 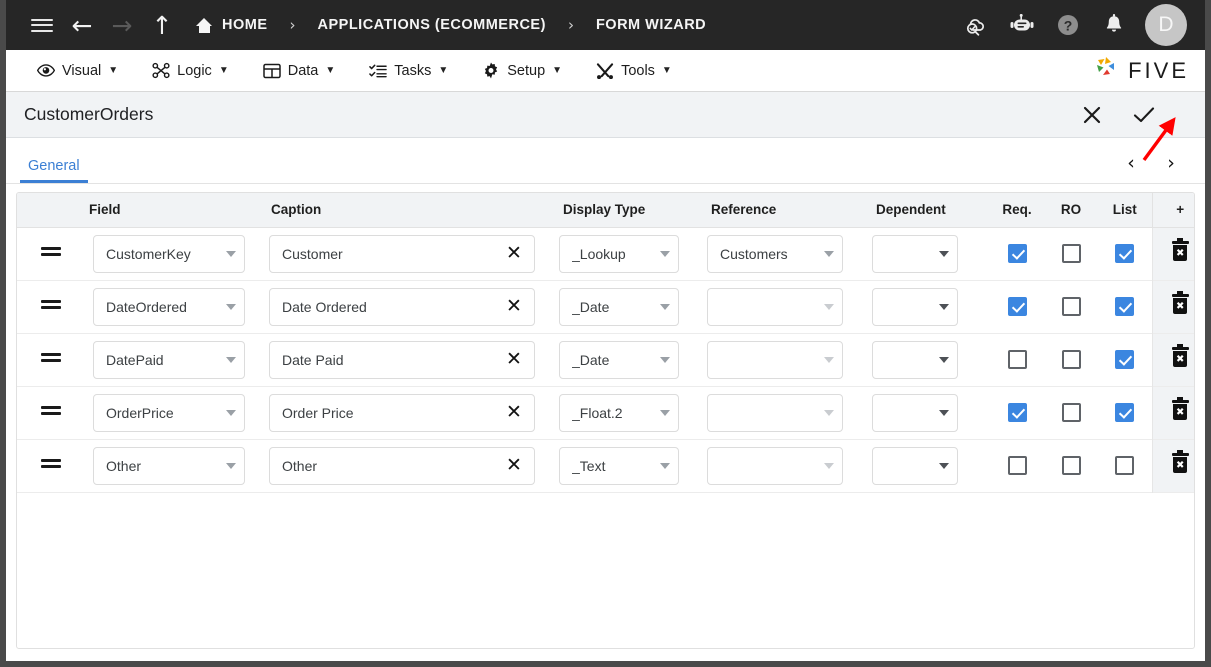 What do you see at coordinates (619, 412) in the screenshot?
I see `display-type-select: _Float.2` at bounding box center [619, 412].